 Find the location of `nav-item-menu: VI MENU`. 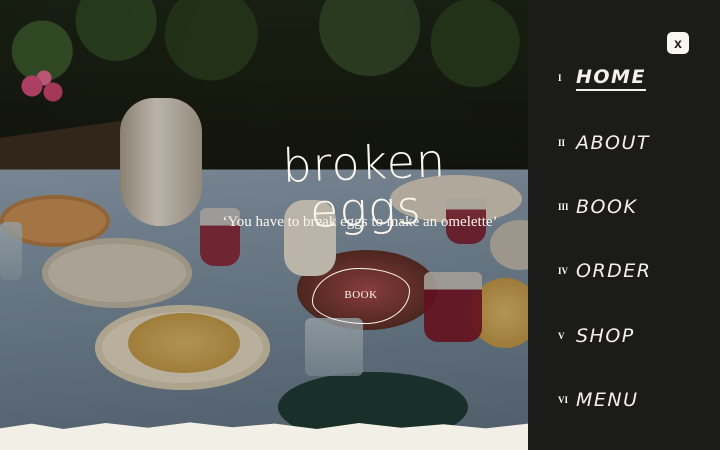

nav-item-menu: VI MENU is located at coordinates (598, 400).